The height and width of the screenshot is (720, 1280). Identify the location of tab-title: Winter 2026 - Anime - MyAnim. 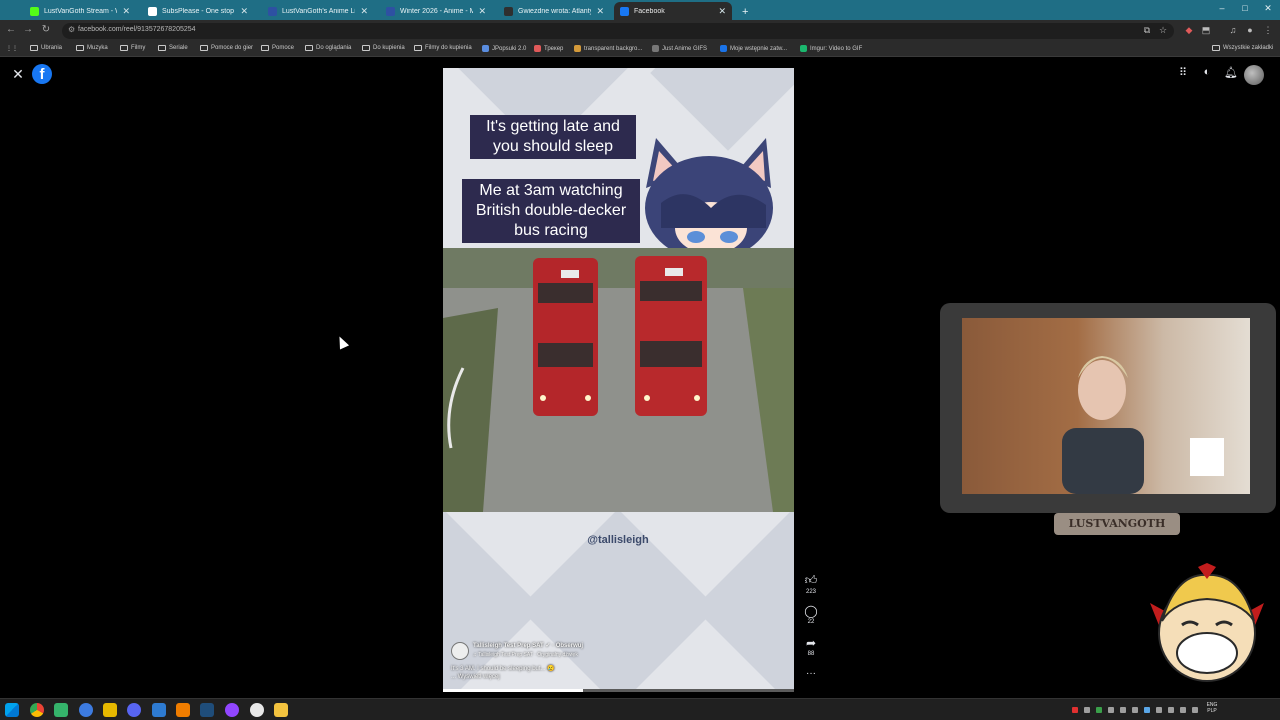
(437, 11).